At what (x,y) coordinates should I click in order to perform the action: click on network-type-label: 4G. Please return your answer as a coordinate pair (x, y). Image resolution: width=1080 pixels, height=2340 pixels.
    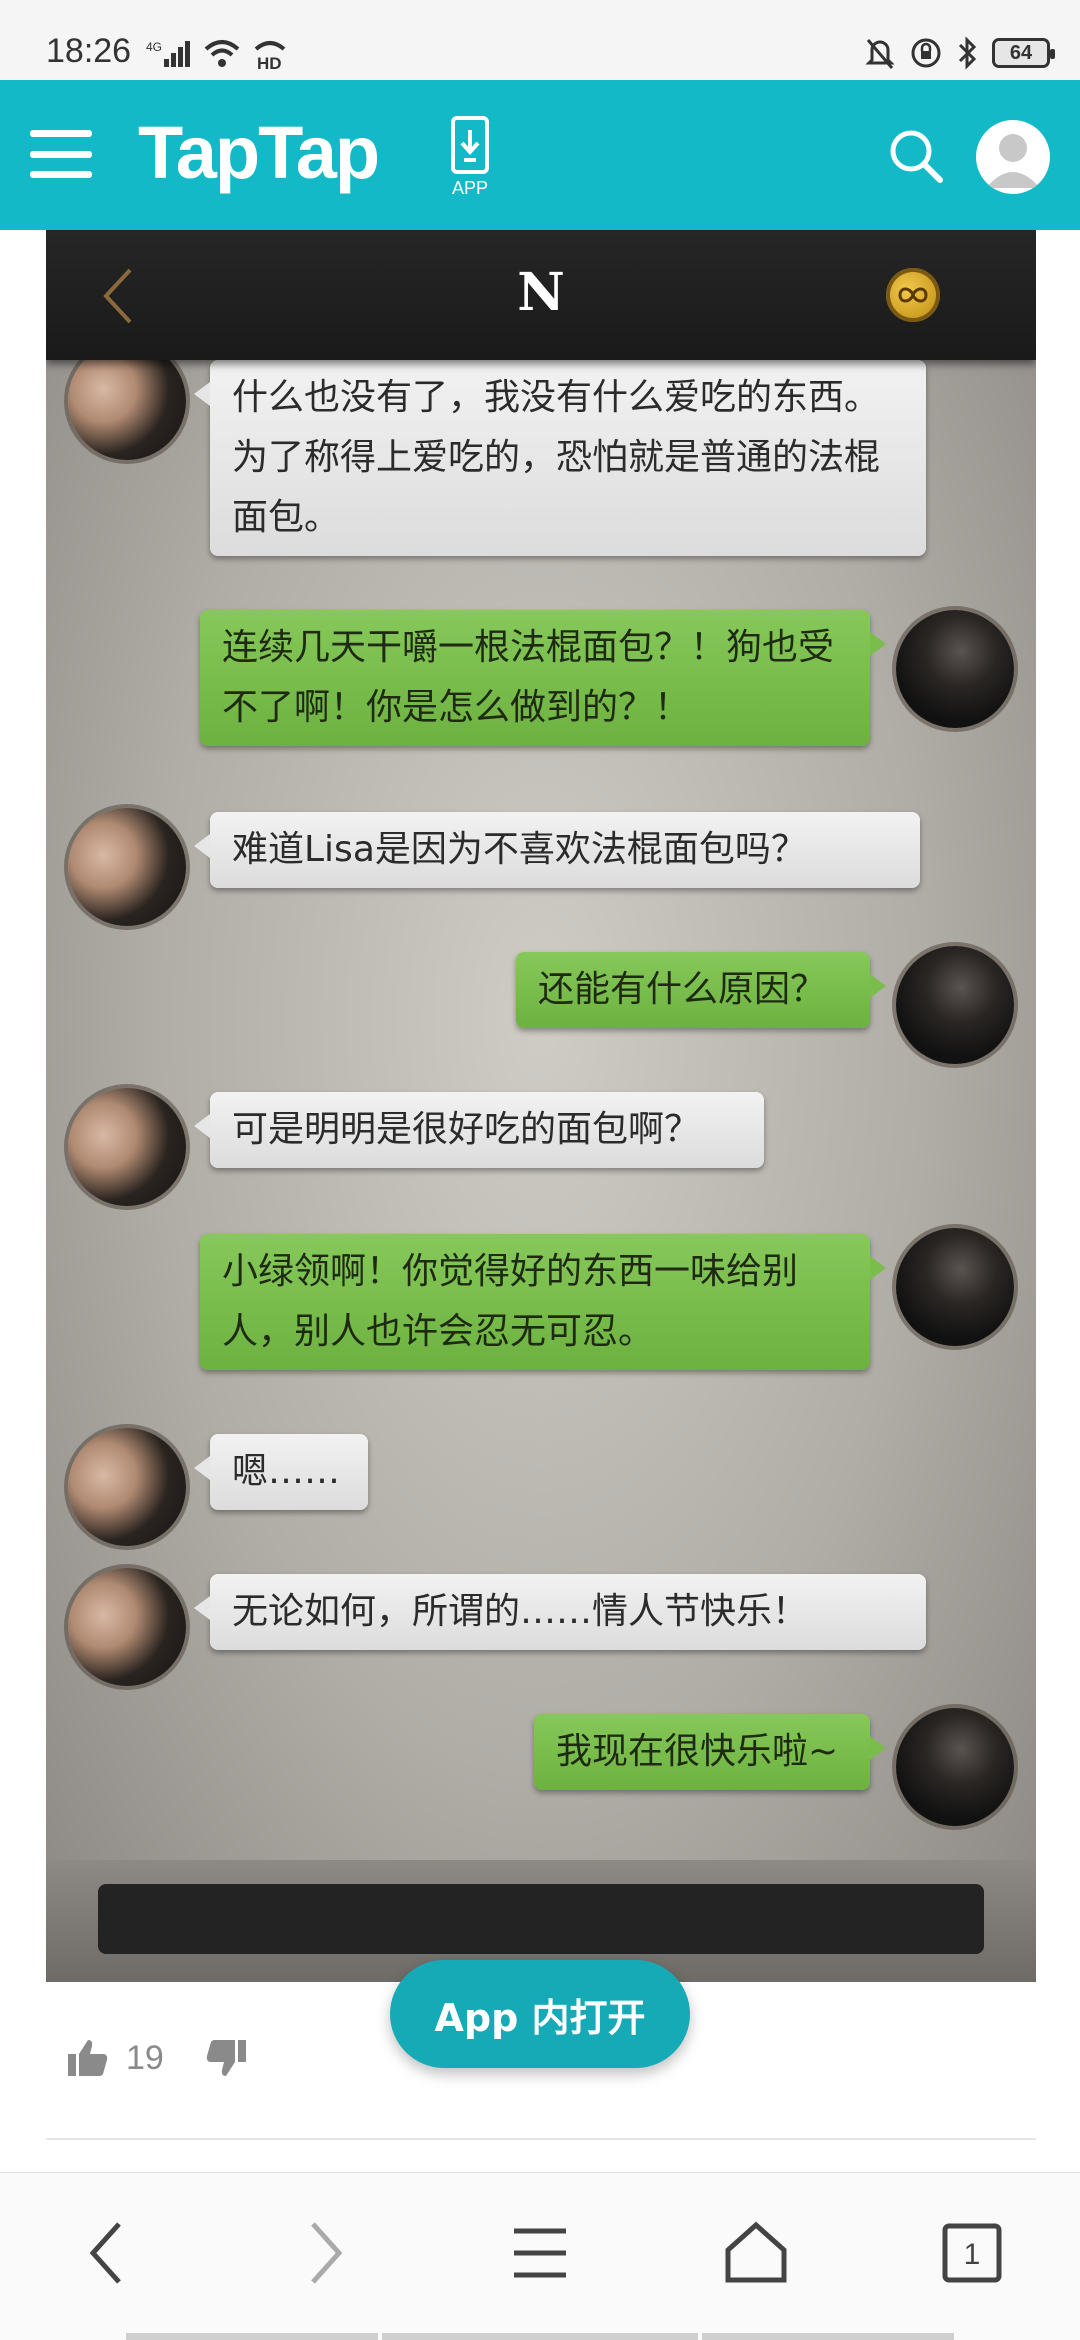
    Looking at the image, I should click on (154, 47).